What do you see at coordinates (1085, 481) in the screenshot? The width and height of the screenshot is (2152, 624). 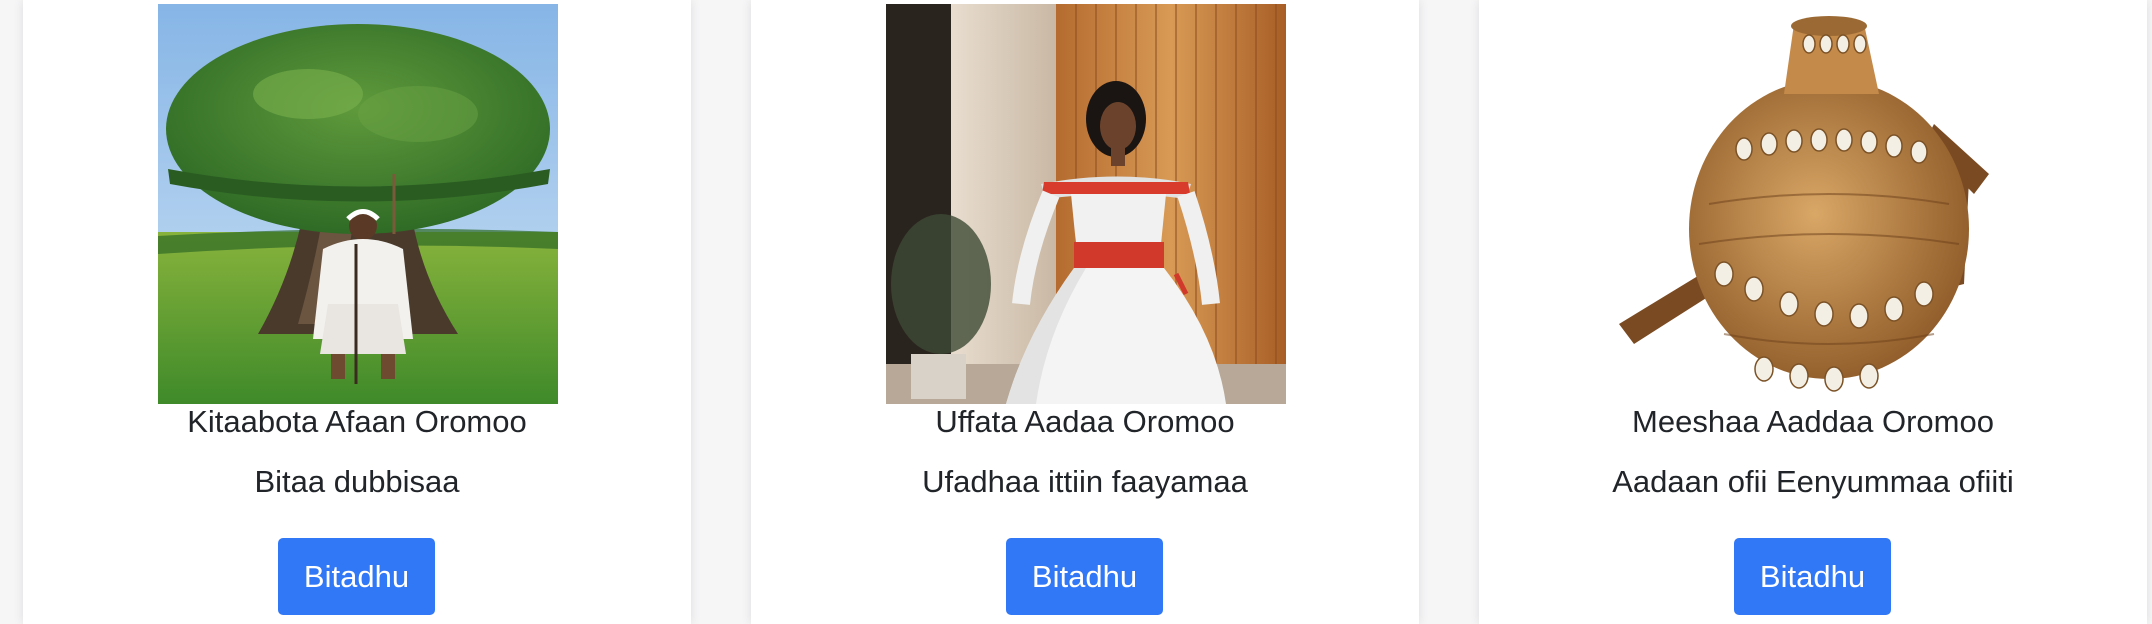 I see `card-text: Ufadhaa ittiin faayamaa` at bounding box center [1085, 481].